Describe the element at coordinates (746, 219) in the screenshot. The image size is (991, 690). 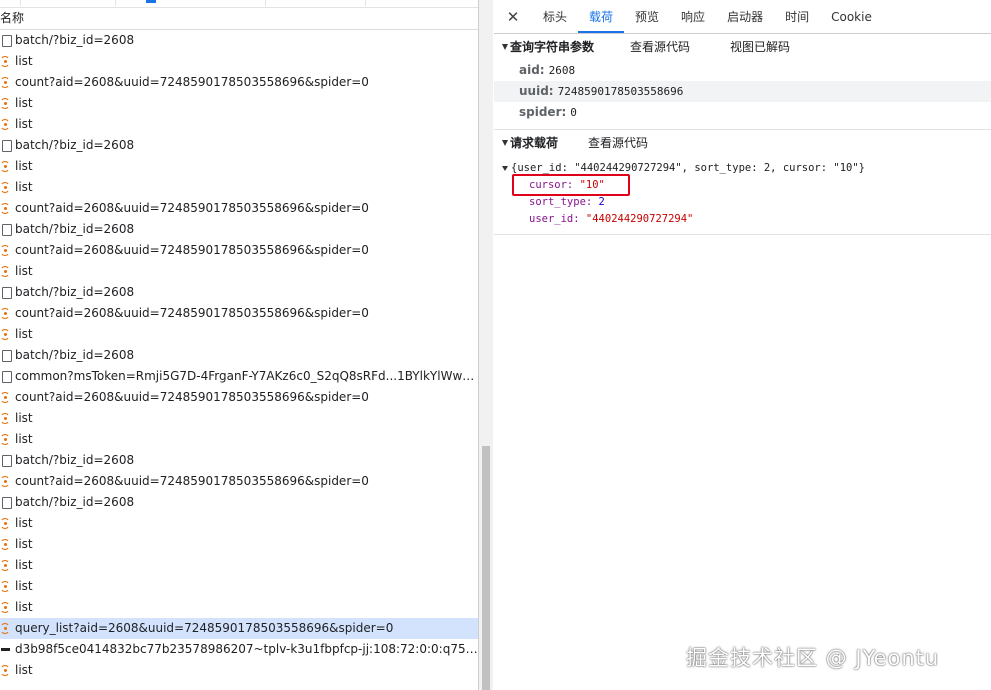
I see `payload-field: user_id: "440244290727294"` at that location.